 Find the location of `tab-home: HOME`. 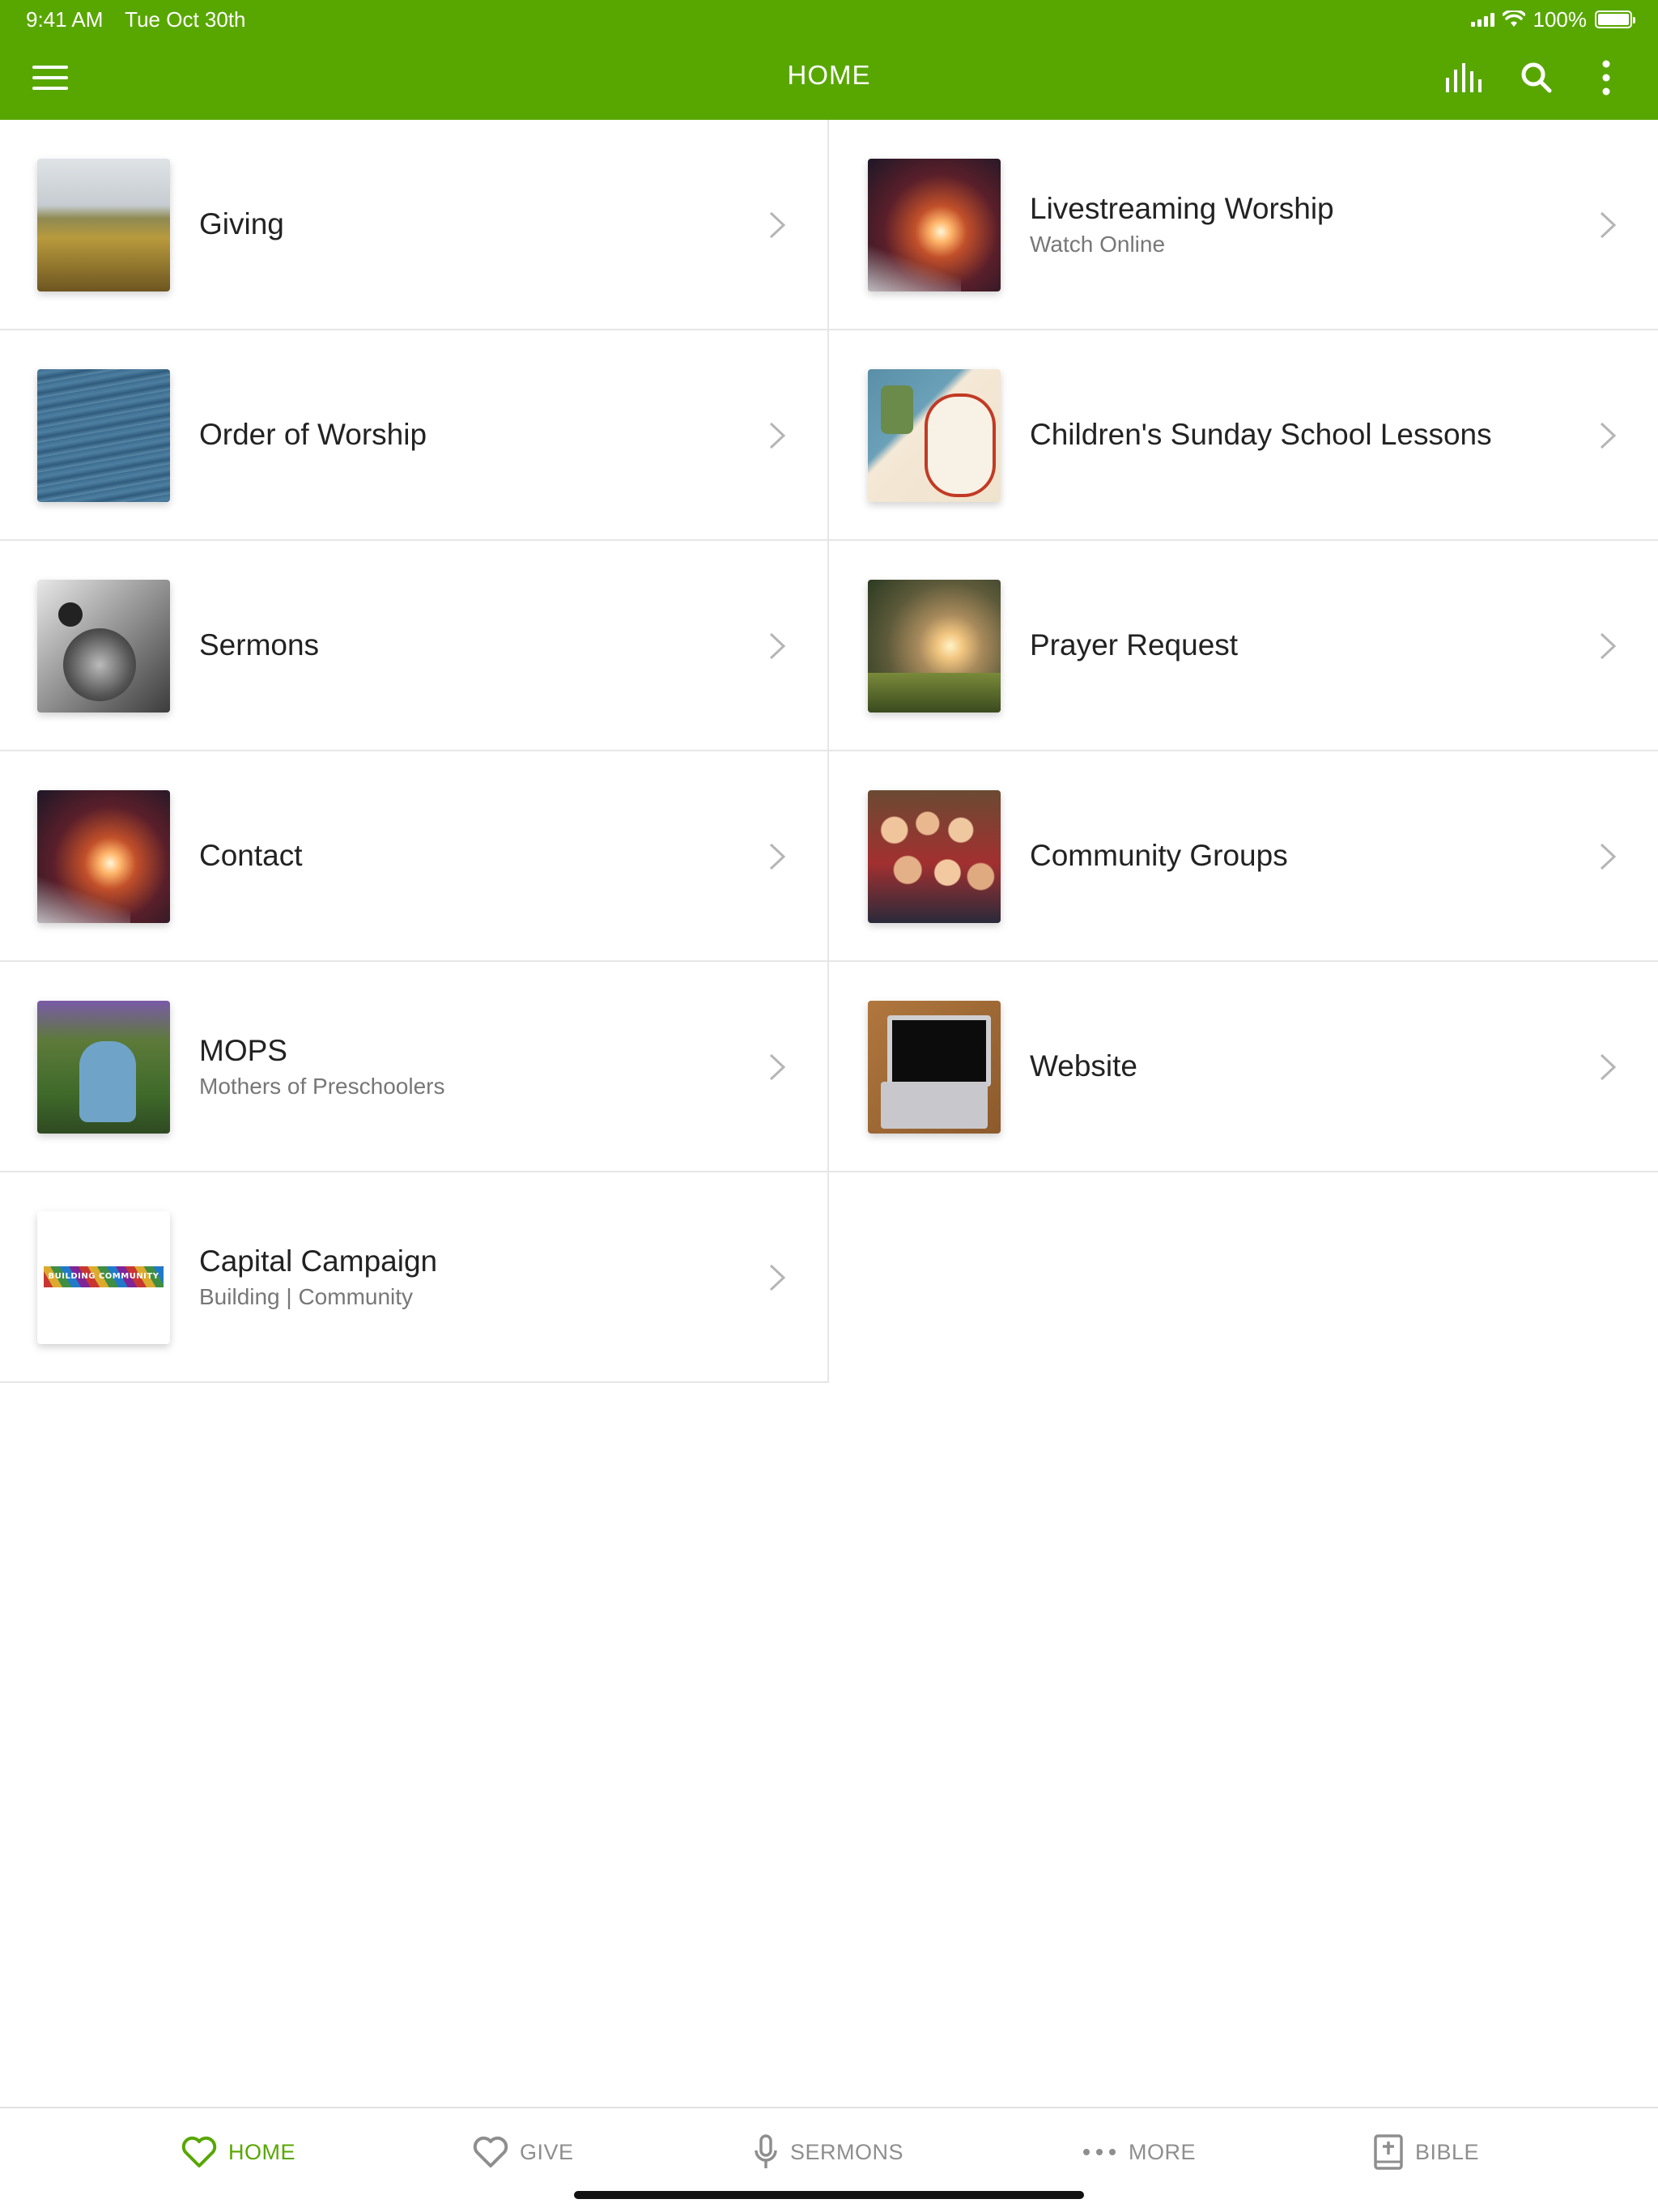

tab-home: HOME is located at coordinates (238, 2152).